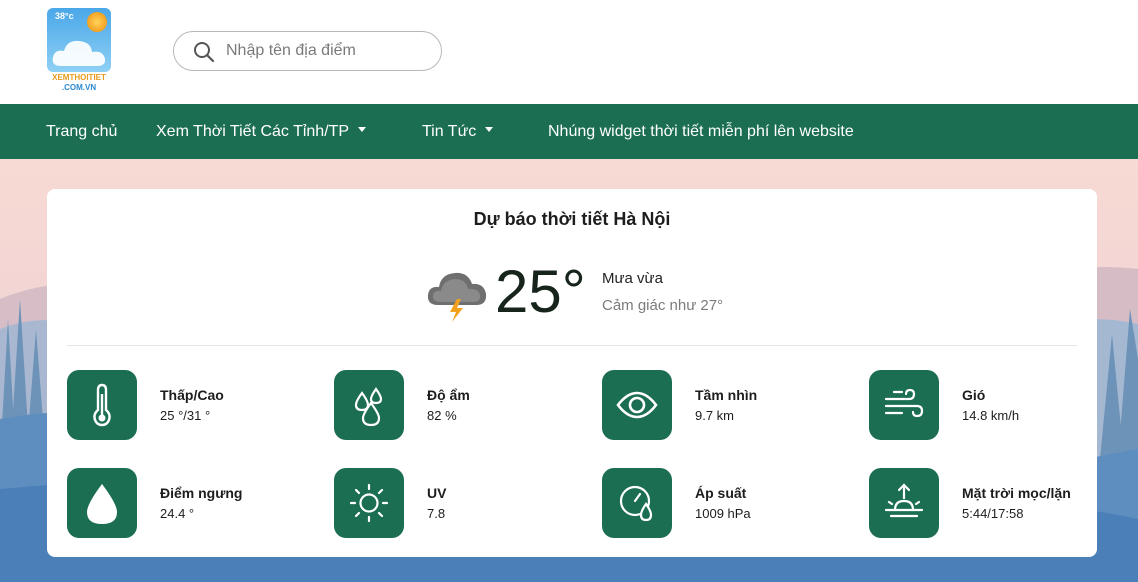  Describe the element at coordinates (79, 77) in the screenshot. I see `logo-text: XEMTHOITIET` at that location.